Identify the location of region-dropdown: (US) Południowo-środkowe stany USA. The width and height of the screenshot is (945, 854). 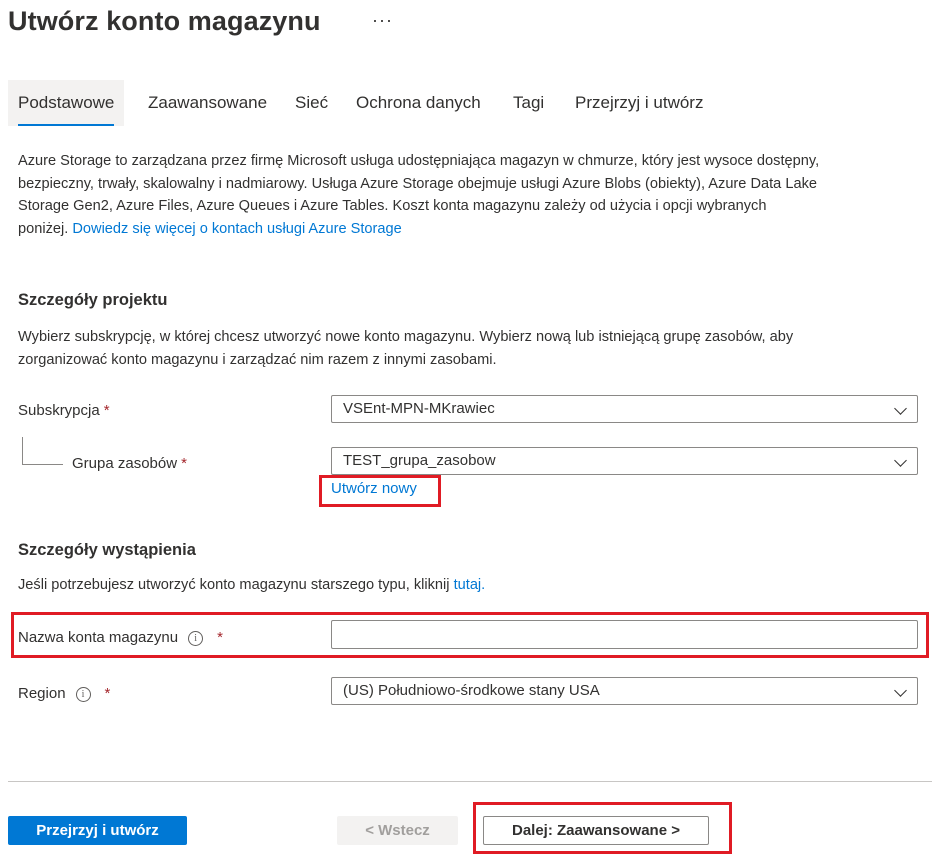
(624, 691).